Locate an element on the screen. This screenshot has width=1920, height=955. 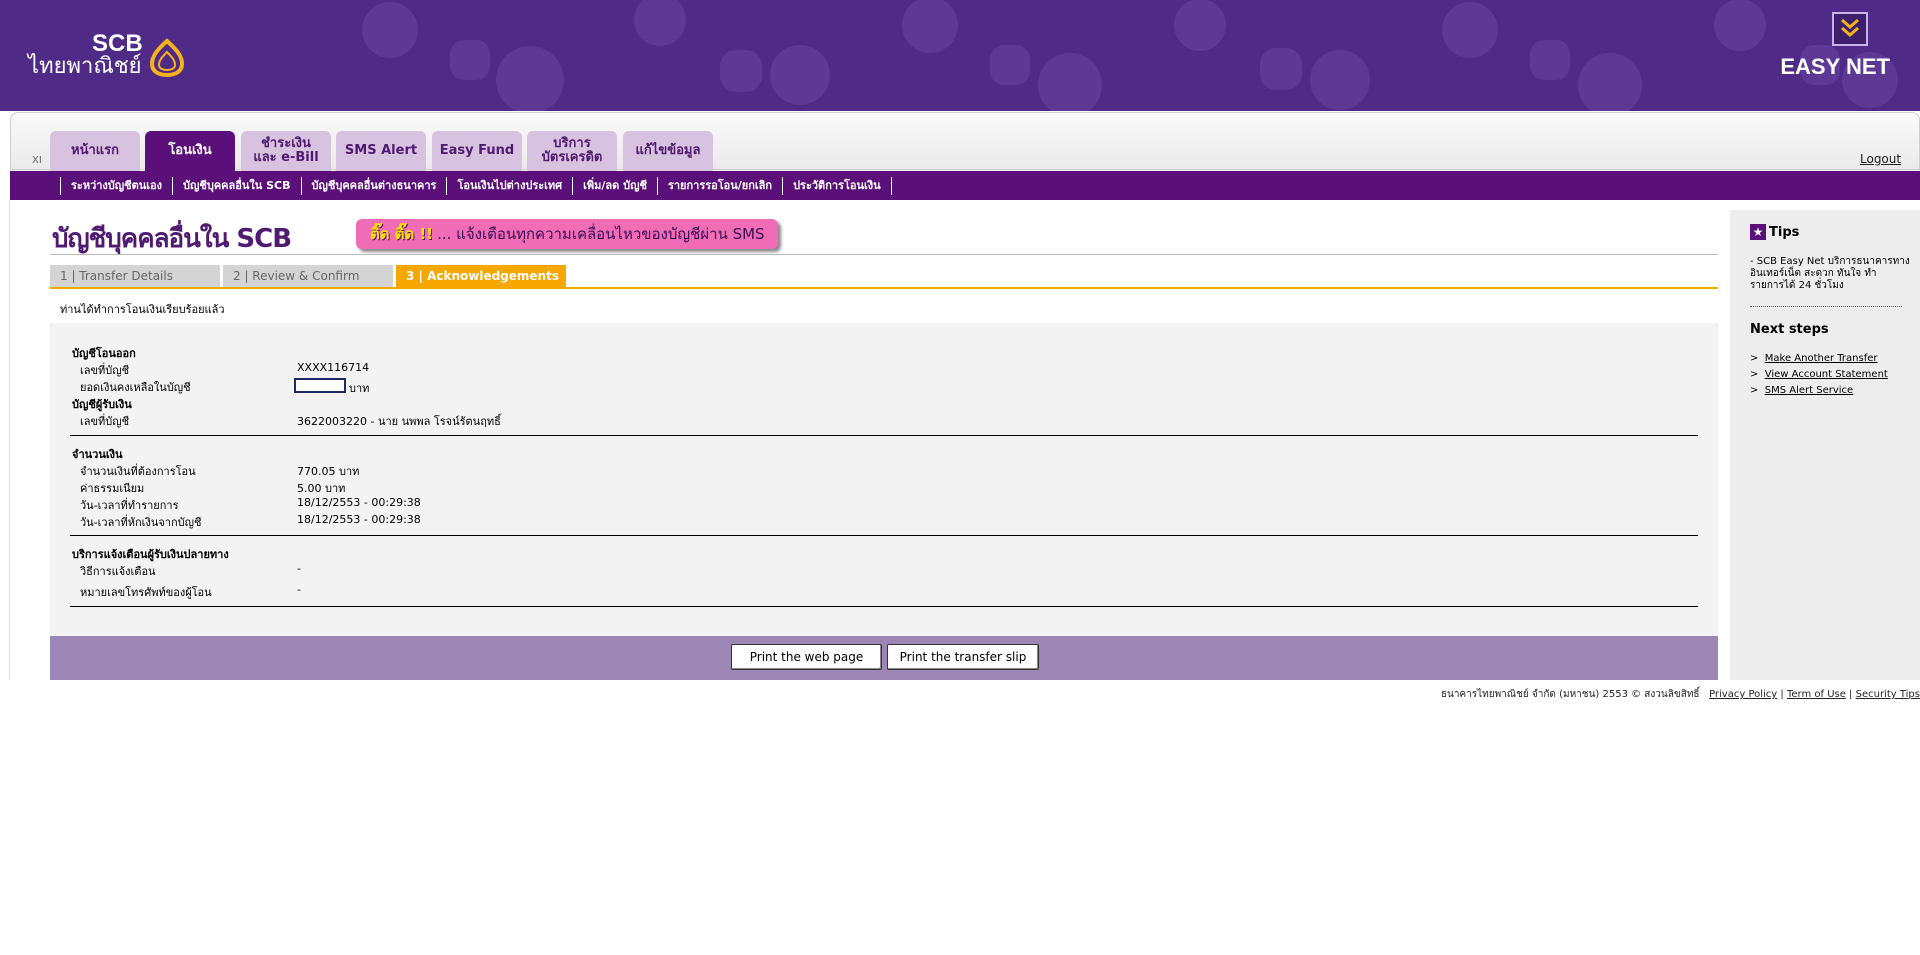
debit-time-label: วัน-เวลาที่หักเงินจากบัญชี is located at coordinates (141, 522).